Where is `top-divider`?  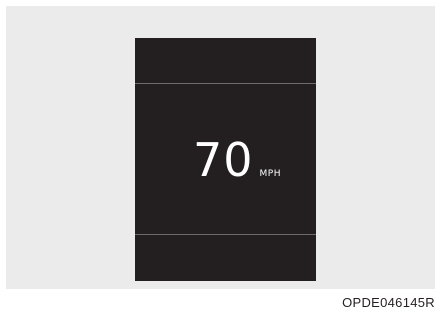 top-divider is located at coordinates (225, 83).